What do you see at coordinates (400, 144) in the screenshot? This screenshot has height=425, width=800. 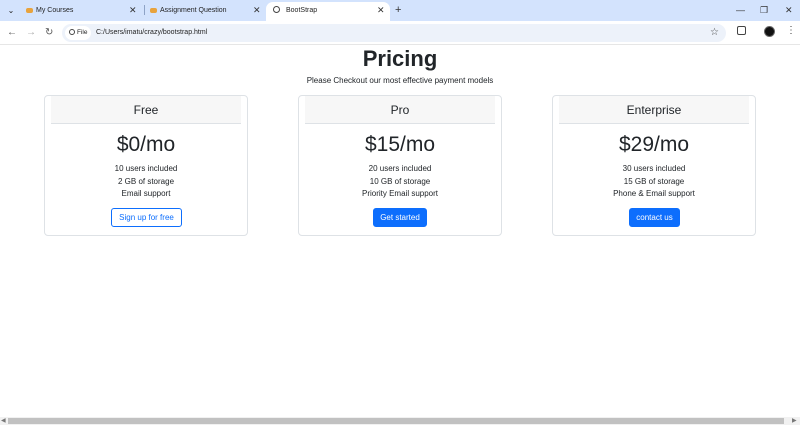 I see `plan-price: $15/mo` at bounding box center [400, 144].